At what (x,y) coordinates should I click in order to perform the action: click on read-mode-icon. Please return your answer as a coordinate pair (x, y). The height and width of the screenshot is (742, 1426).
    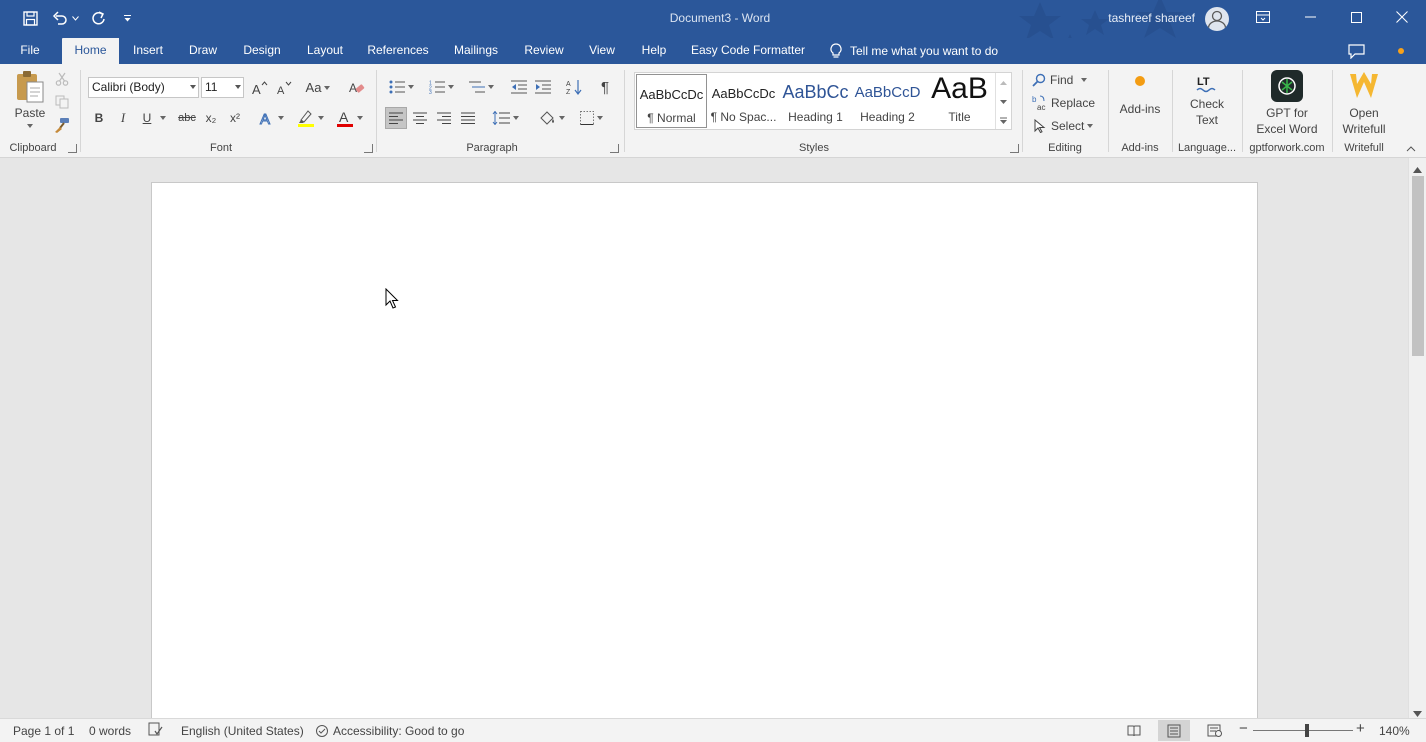
    Looking at the image, I should click on (1134, 730).